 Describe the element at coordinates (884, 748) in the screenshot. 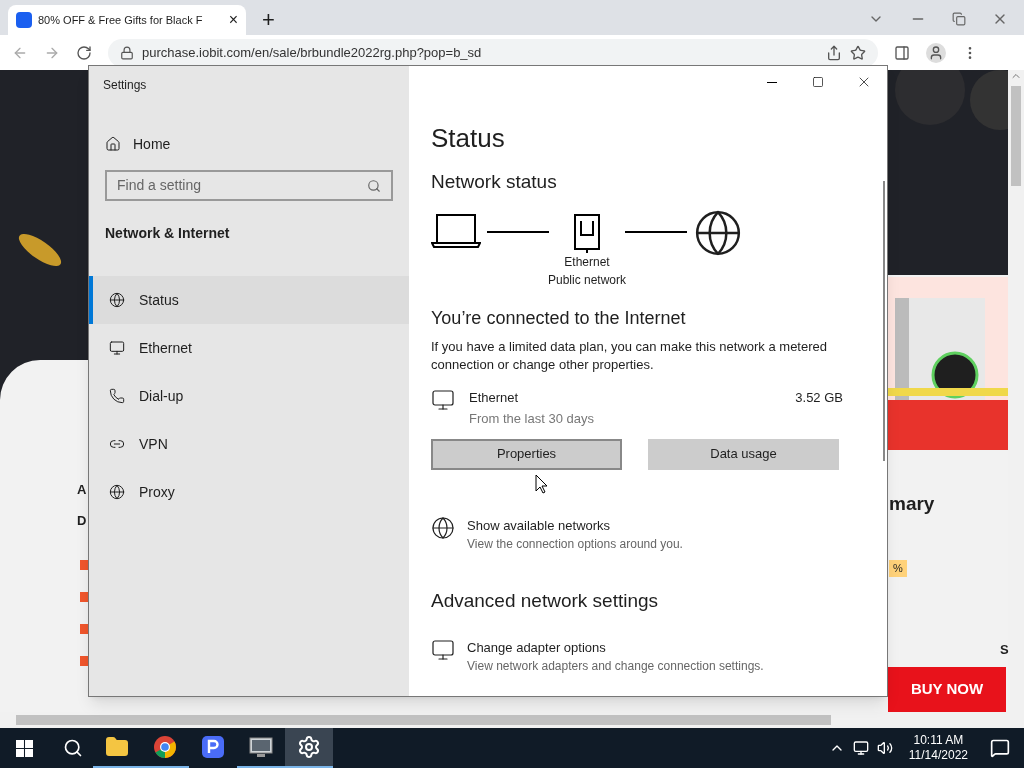

I see `volume-icon` at that location.